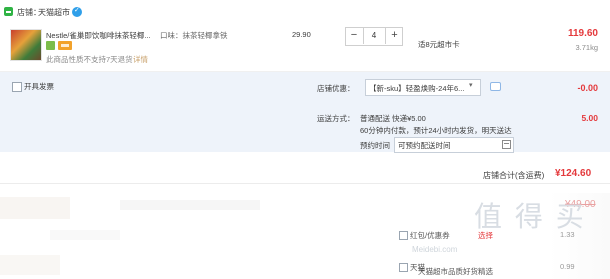  Describe the element at coordinates (77, 11) in the screenshot. I see `verified-badge-icon` at that location.